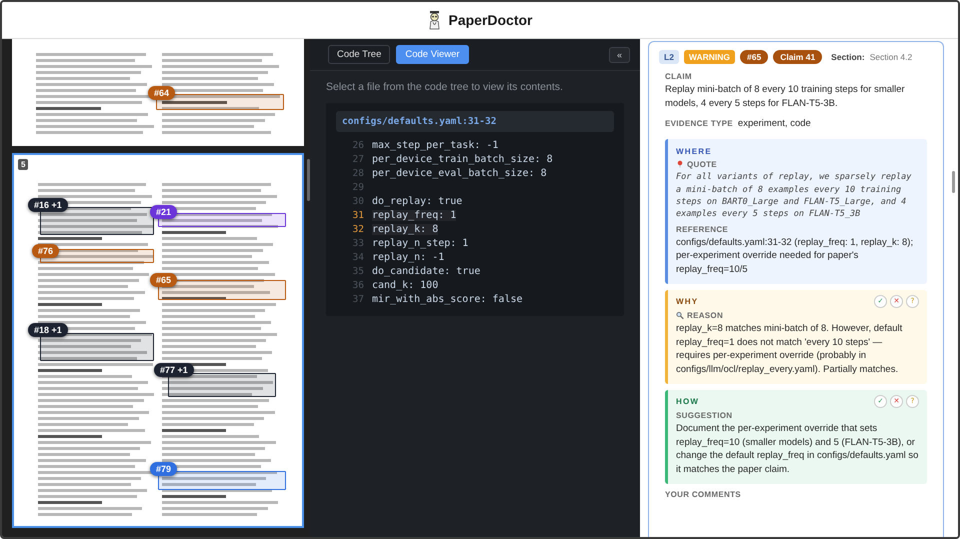  Describe the element at coordinates (358, 201) in the screenshot. I see `line-number: 30` at that location.